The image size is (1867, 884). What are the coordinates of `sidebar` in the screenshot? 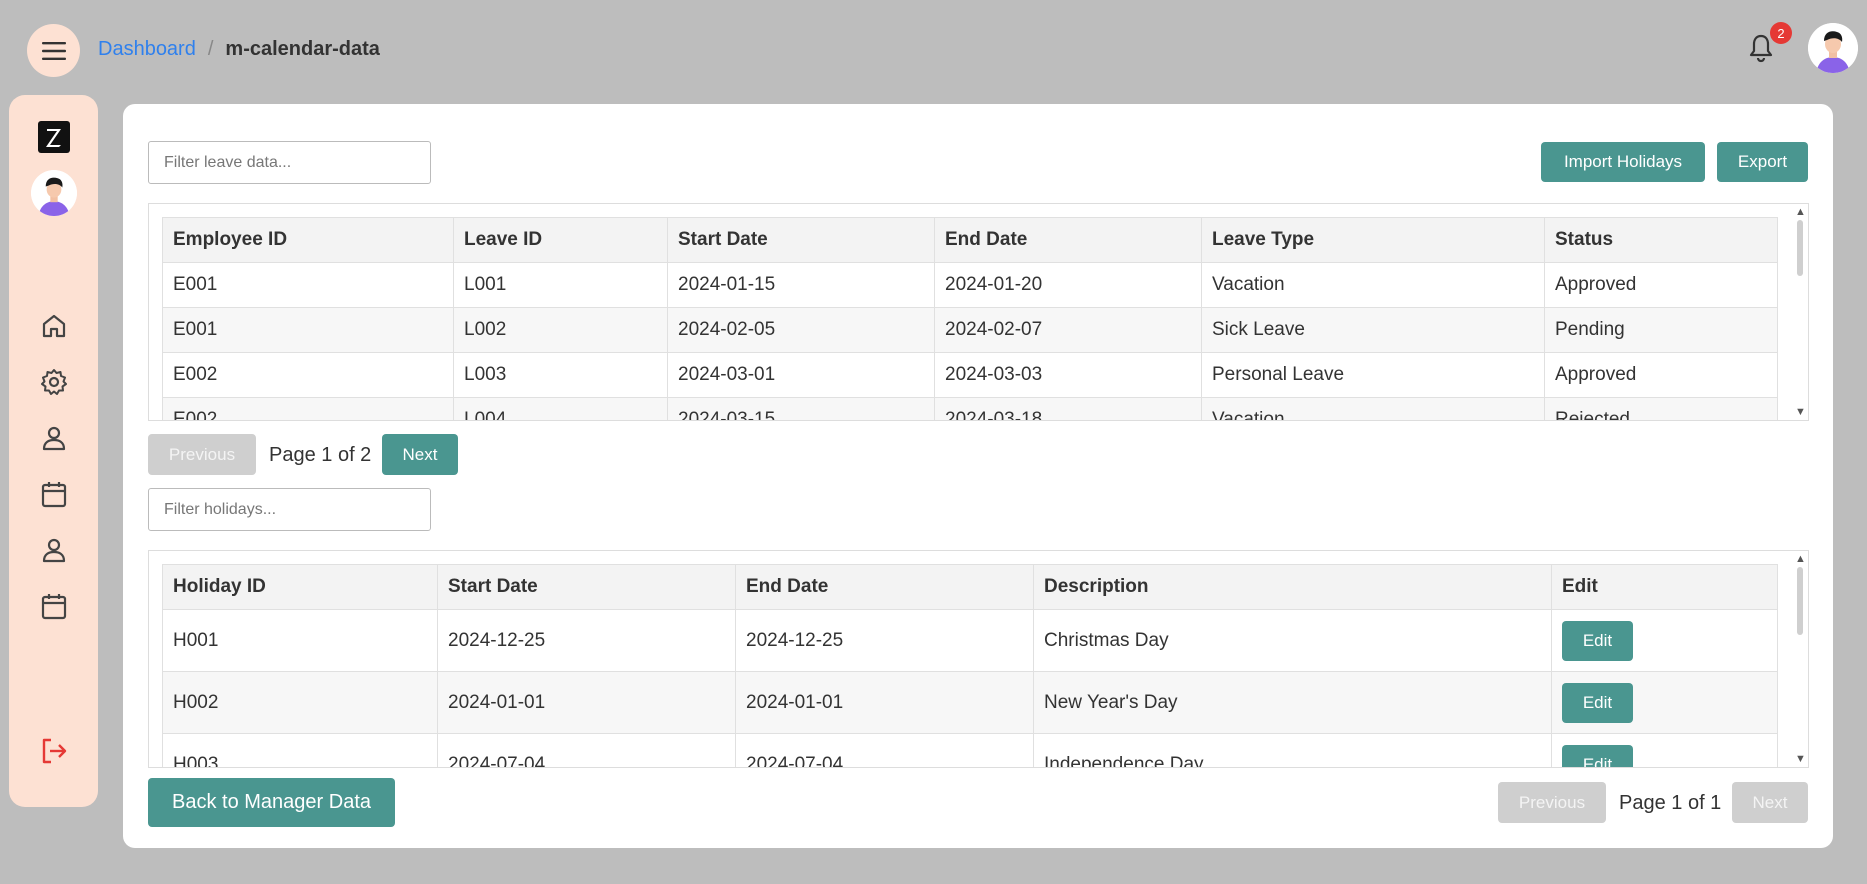 It's located at (53, 451).